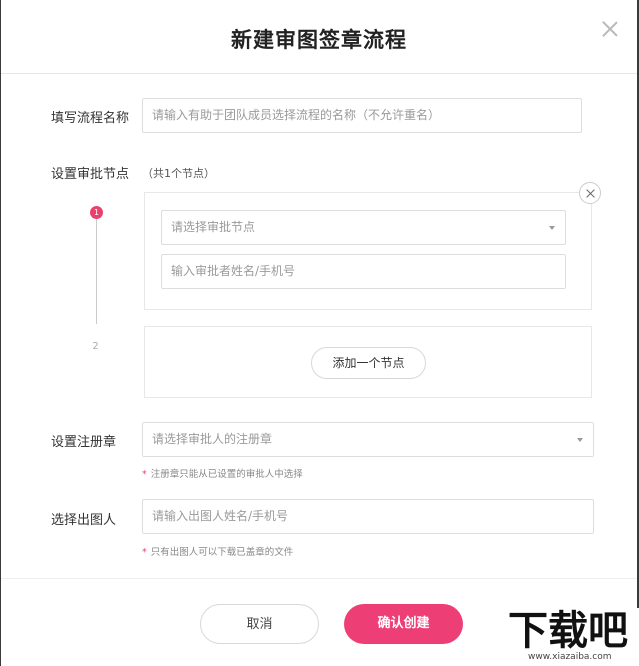  Describe the element at coordinates (368, 439) in the screenshot. I see `seal-select: 请选择审批人的注册章` at that location.